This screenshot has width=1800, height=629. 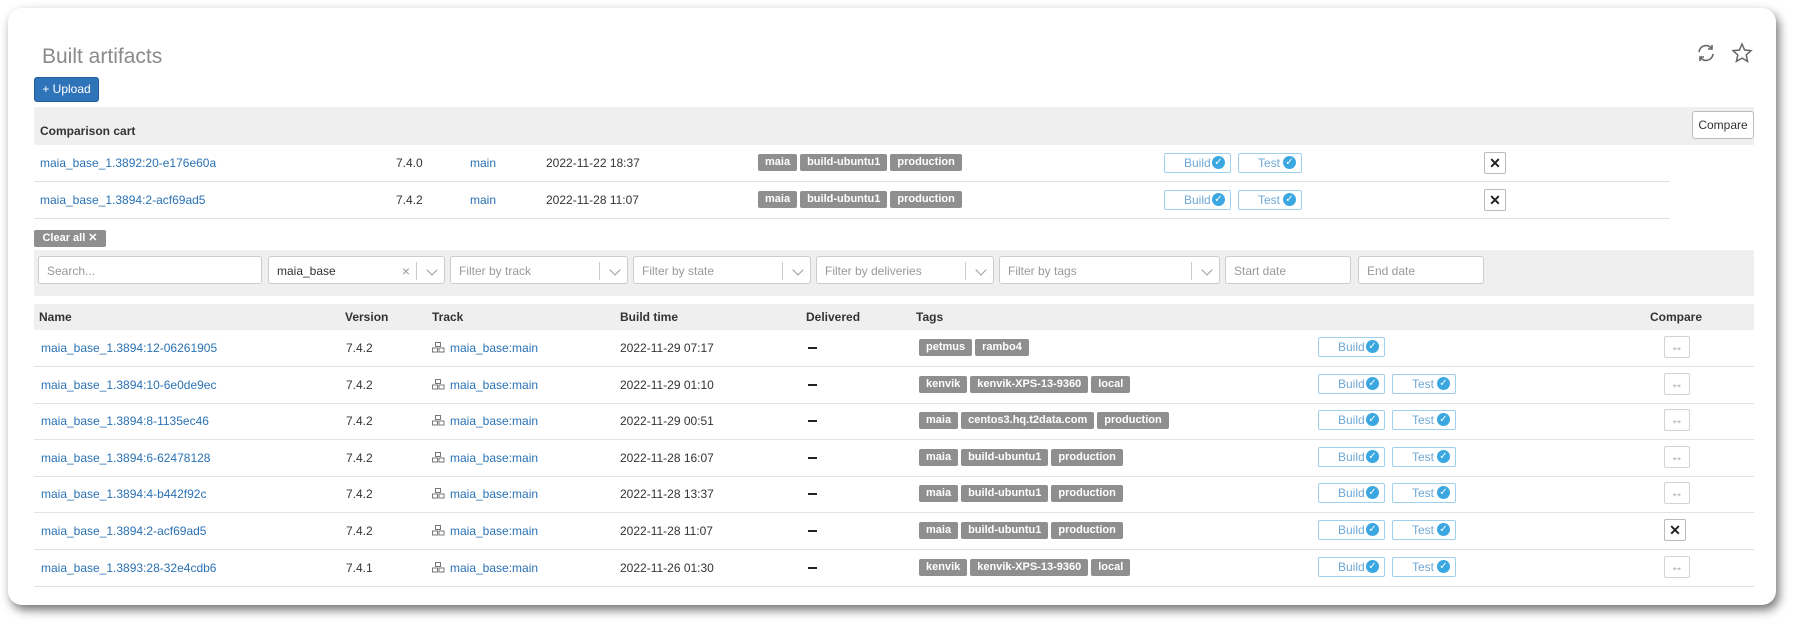 I want to click on tag-list: maia build-ubuntu1 production, so click(x=860, y=199).